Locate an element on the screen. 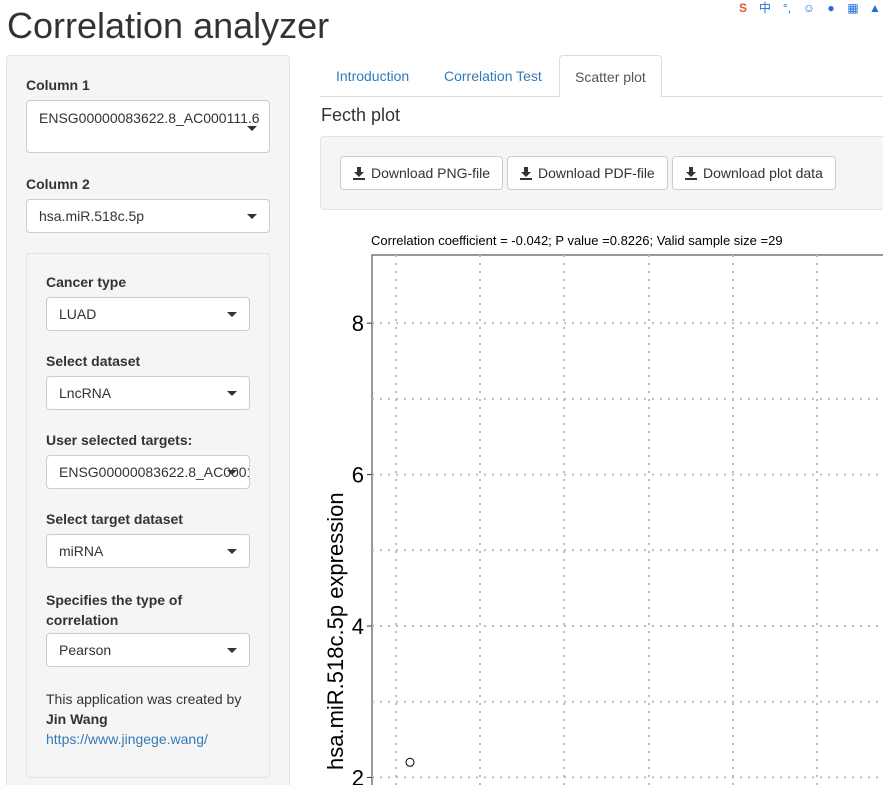  tab-scatter-plot: Scatter plot is located at coordinates (610, 76).